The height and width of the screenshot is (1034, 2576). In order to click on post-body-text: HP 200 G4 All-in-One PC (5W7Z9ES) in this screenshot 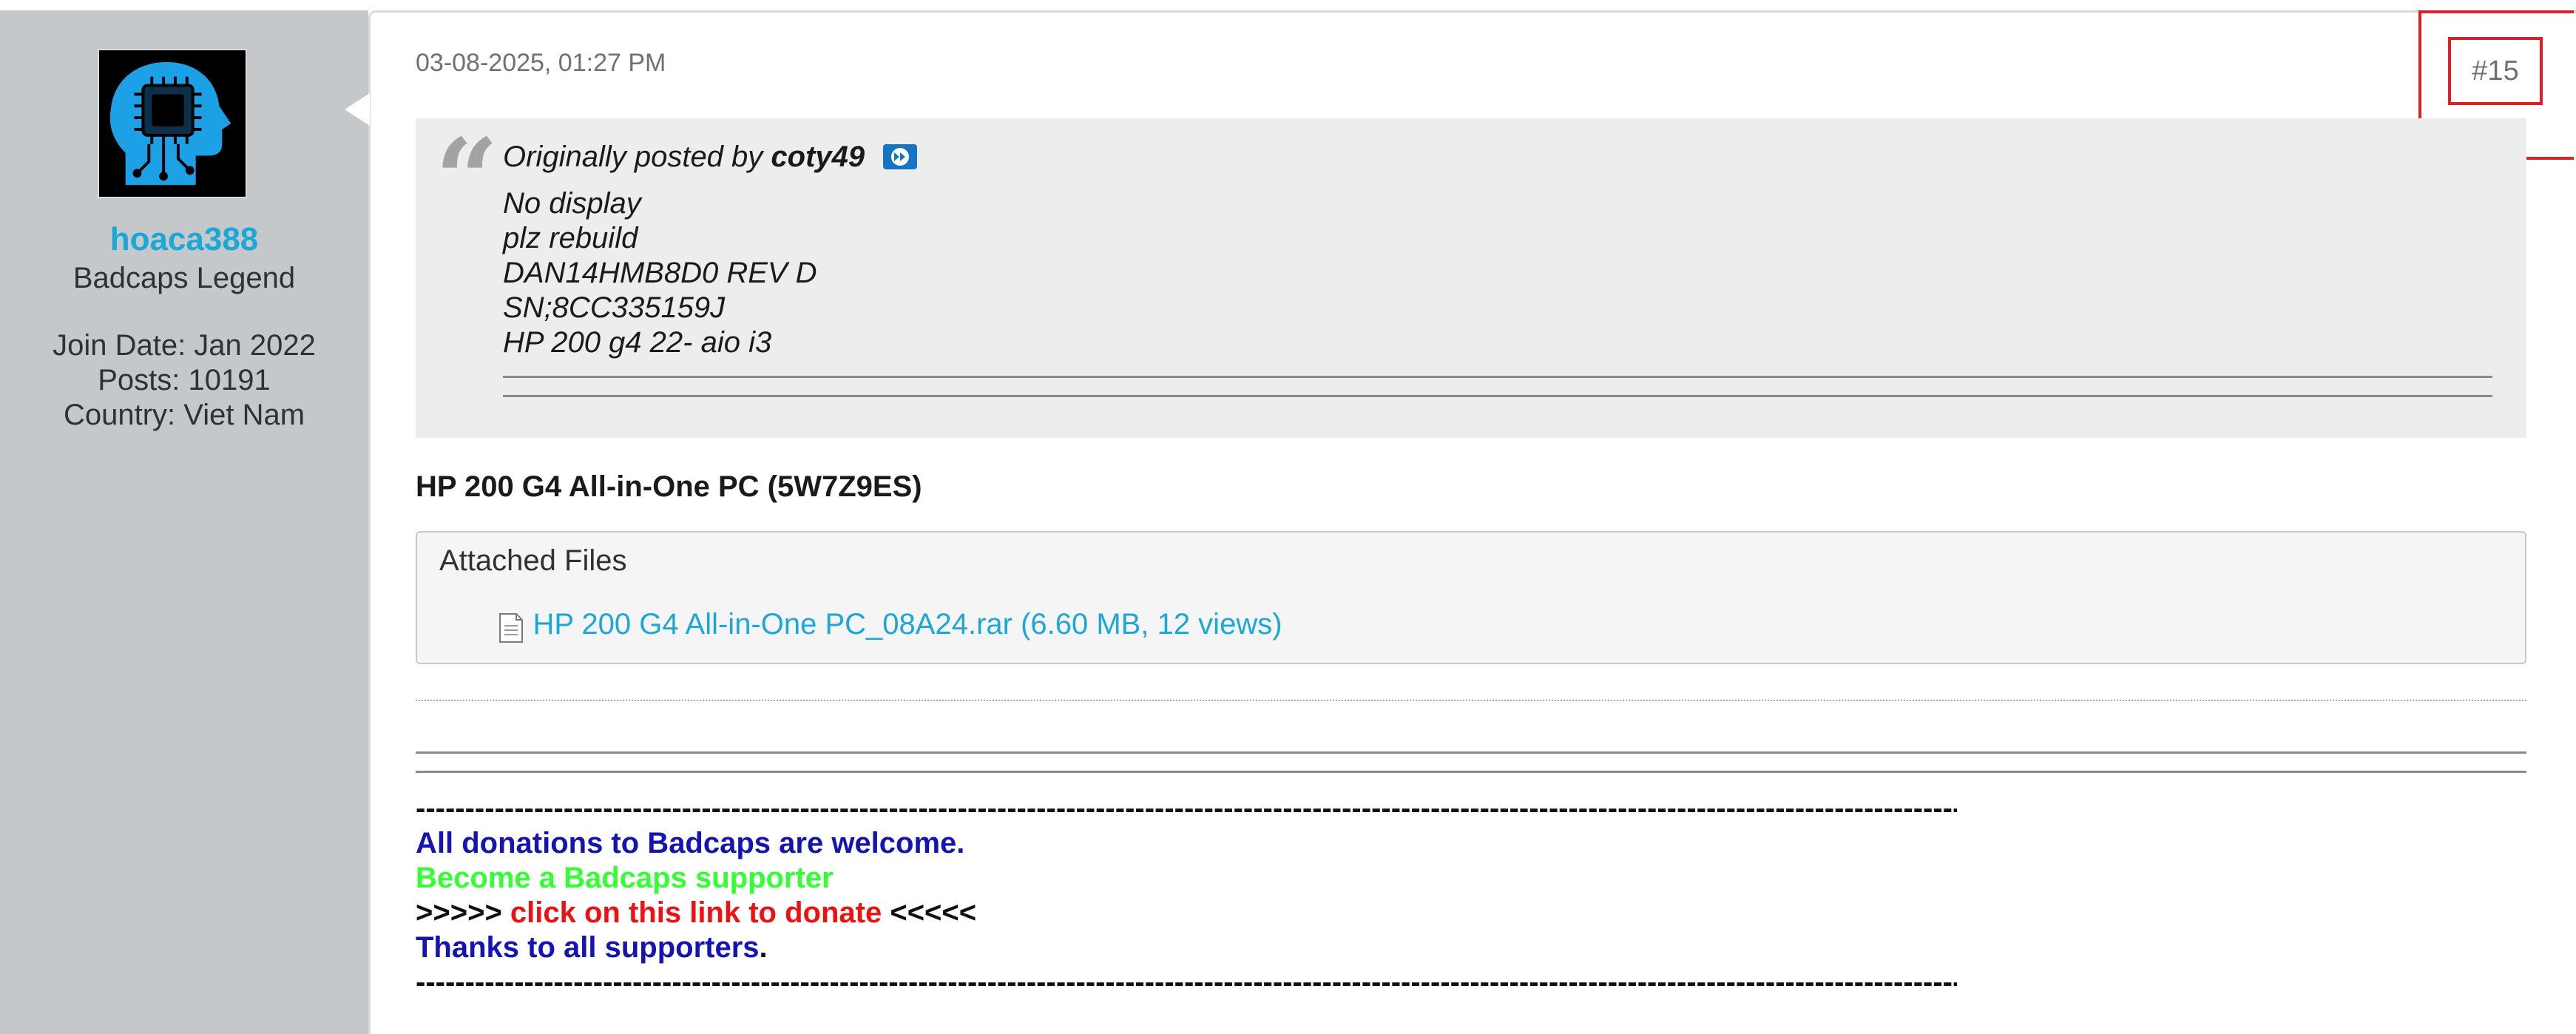, I will do `click(669, 487)`.